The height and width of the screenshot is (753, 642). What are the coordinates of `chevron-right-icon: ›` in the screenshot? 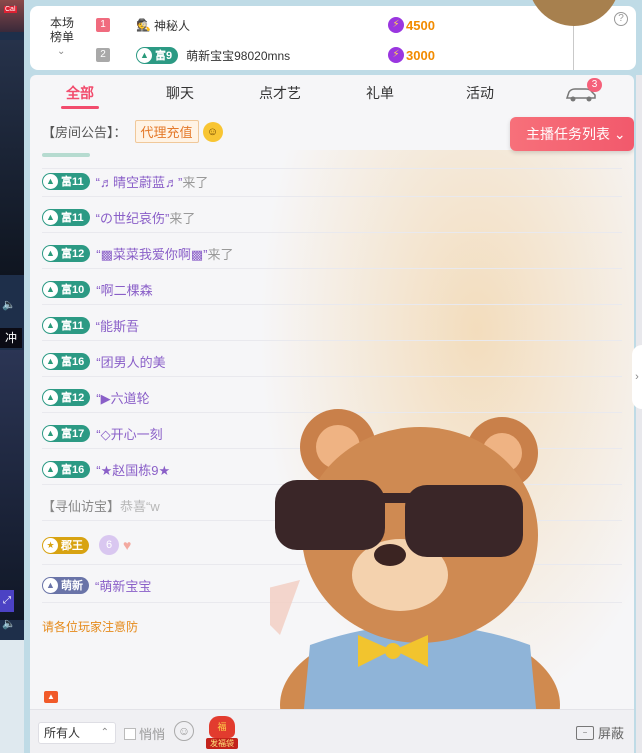 It's located at (637, 377).